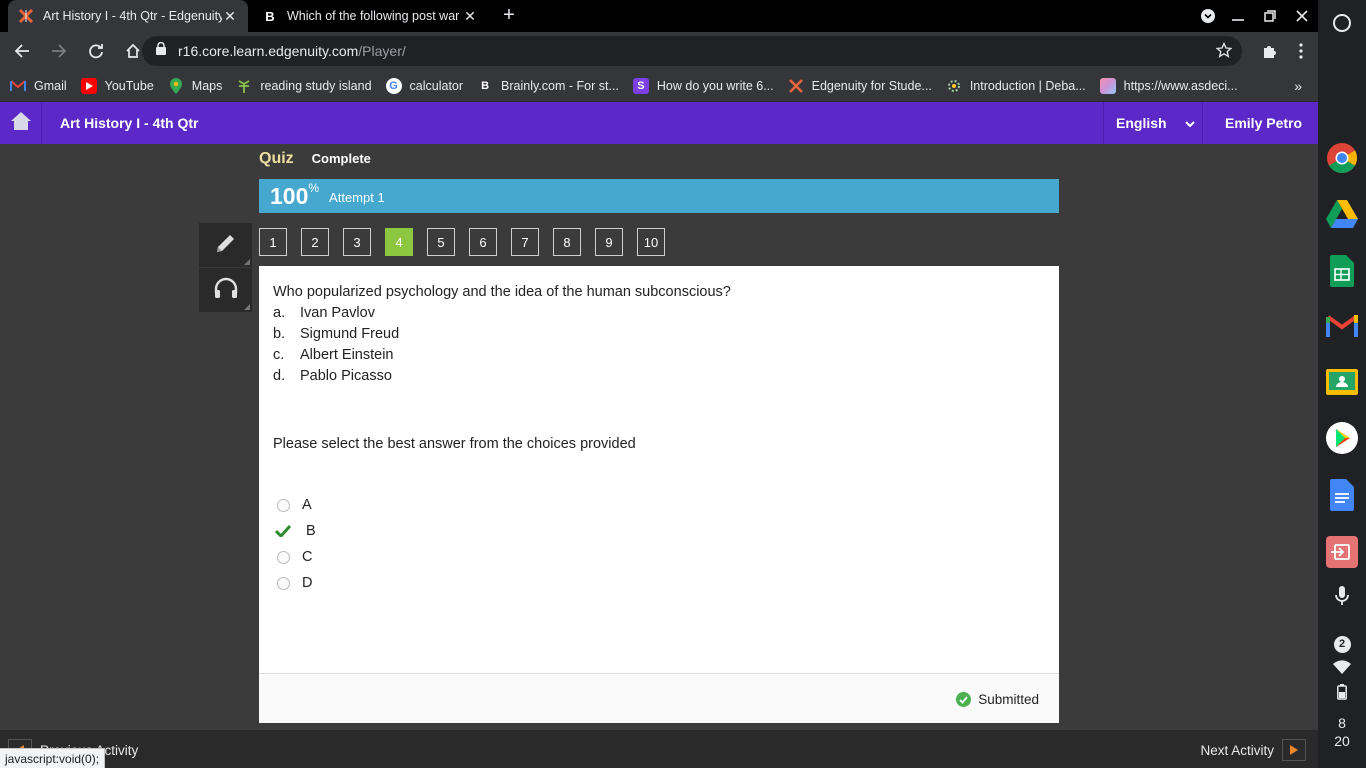  I want to click on browser-toolbar: r16.core.learn.edgenuity.com/Player/, so click(659, 51).